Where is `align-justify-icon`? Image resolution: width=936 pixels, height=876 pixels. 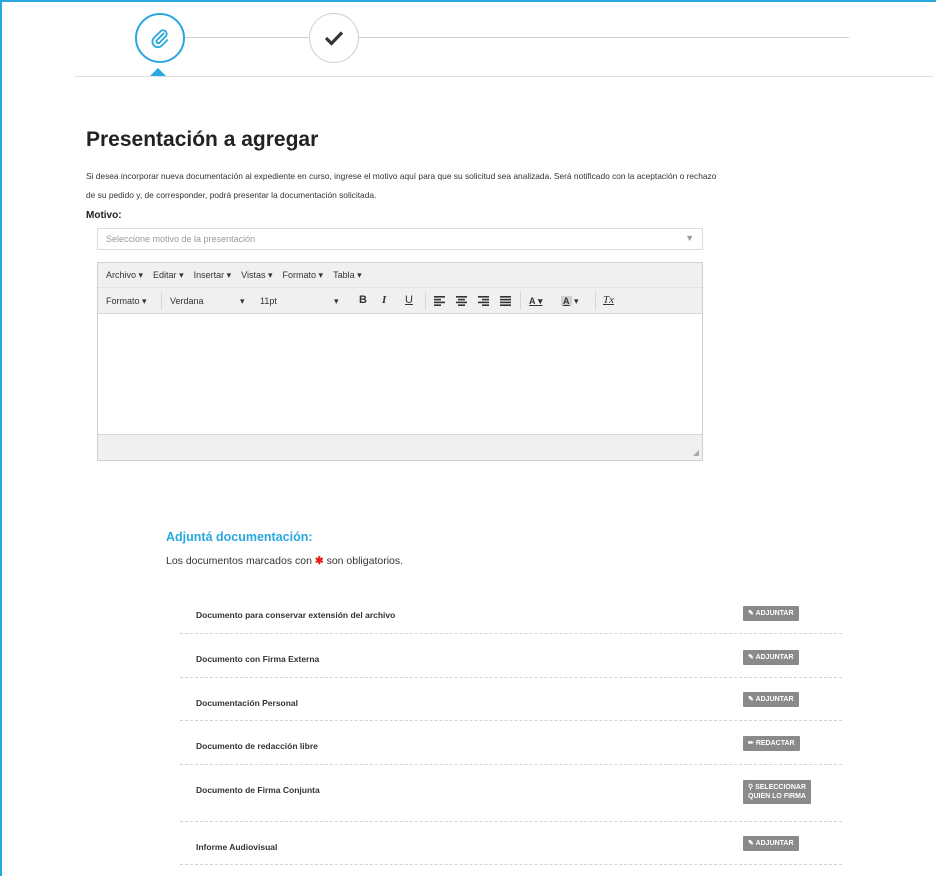 align-justify-icon is located at coordinates (505, 301).